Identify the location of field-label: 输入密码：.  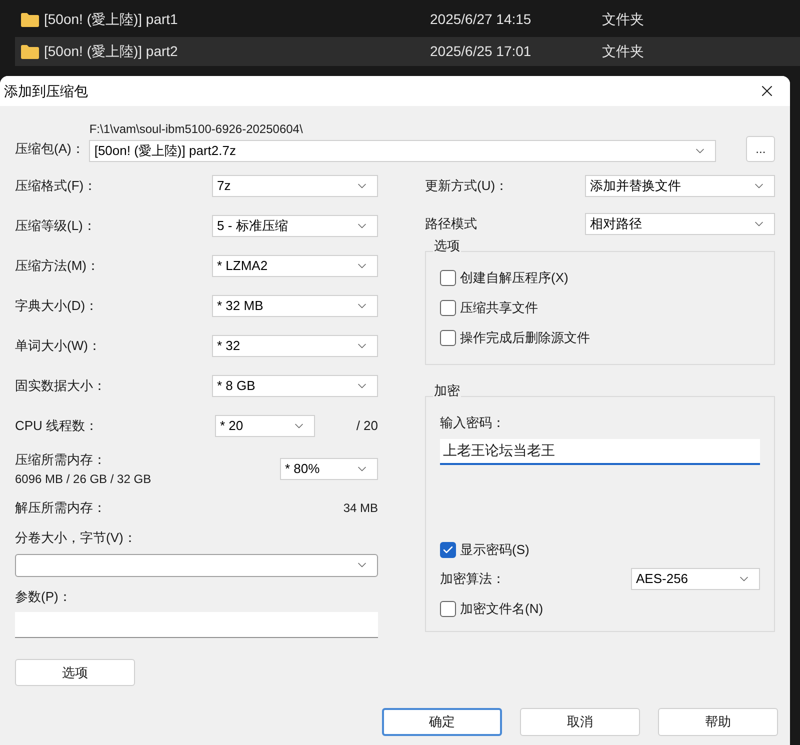
(473, 423).